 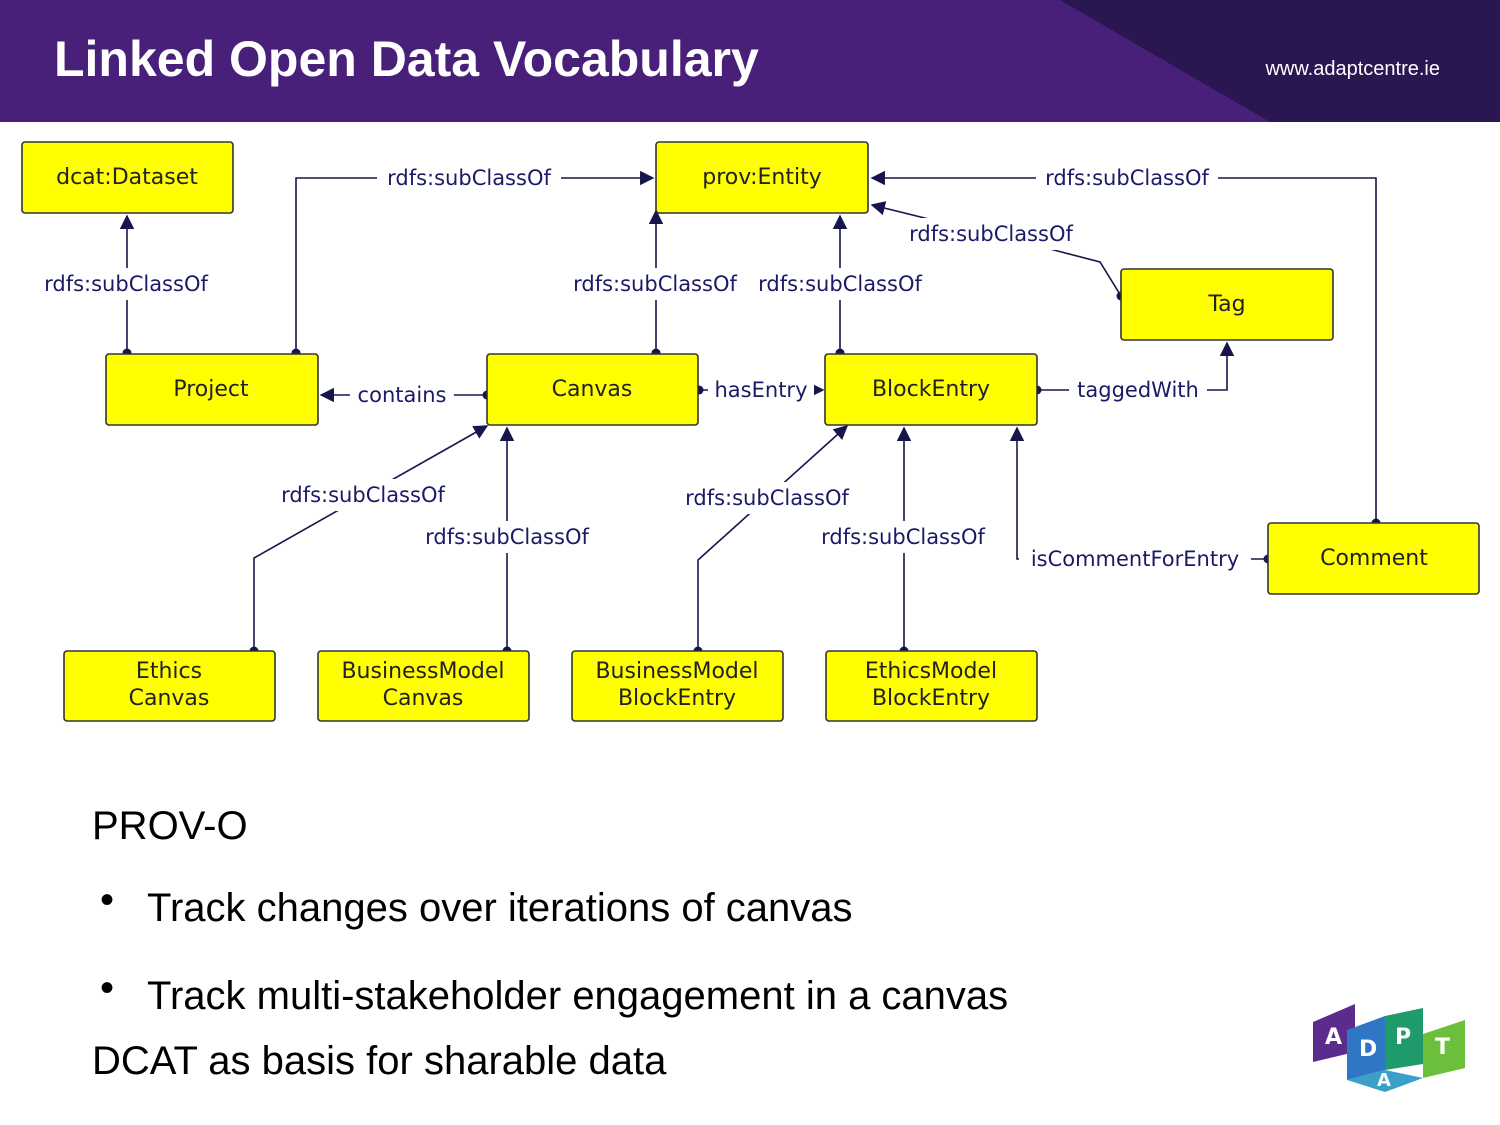 I want to click on edge-label-bm-block-sub: rdfs:subClassOf, so click(x=767, y=498).